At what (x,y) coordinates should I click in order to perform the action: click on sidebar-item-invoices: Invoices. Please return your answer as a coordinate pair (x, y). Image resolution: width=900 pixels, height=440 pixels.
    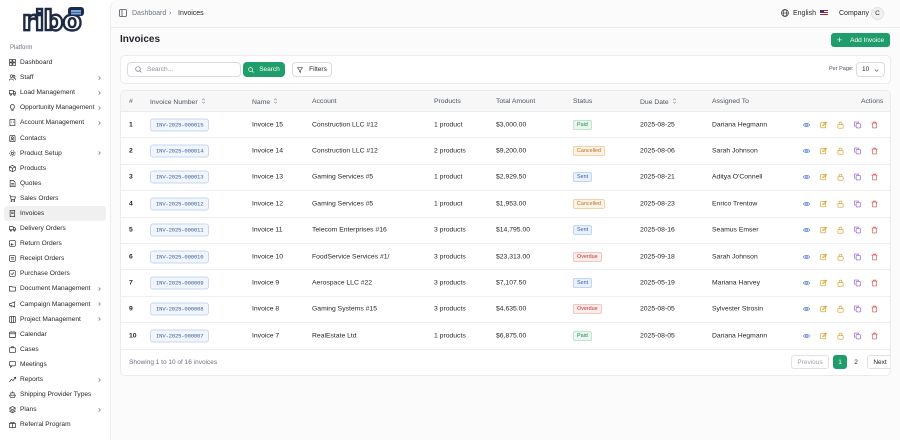
    Looking at the image, I should click on (55, 213).